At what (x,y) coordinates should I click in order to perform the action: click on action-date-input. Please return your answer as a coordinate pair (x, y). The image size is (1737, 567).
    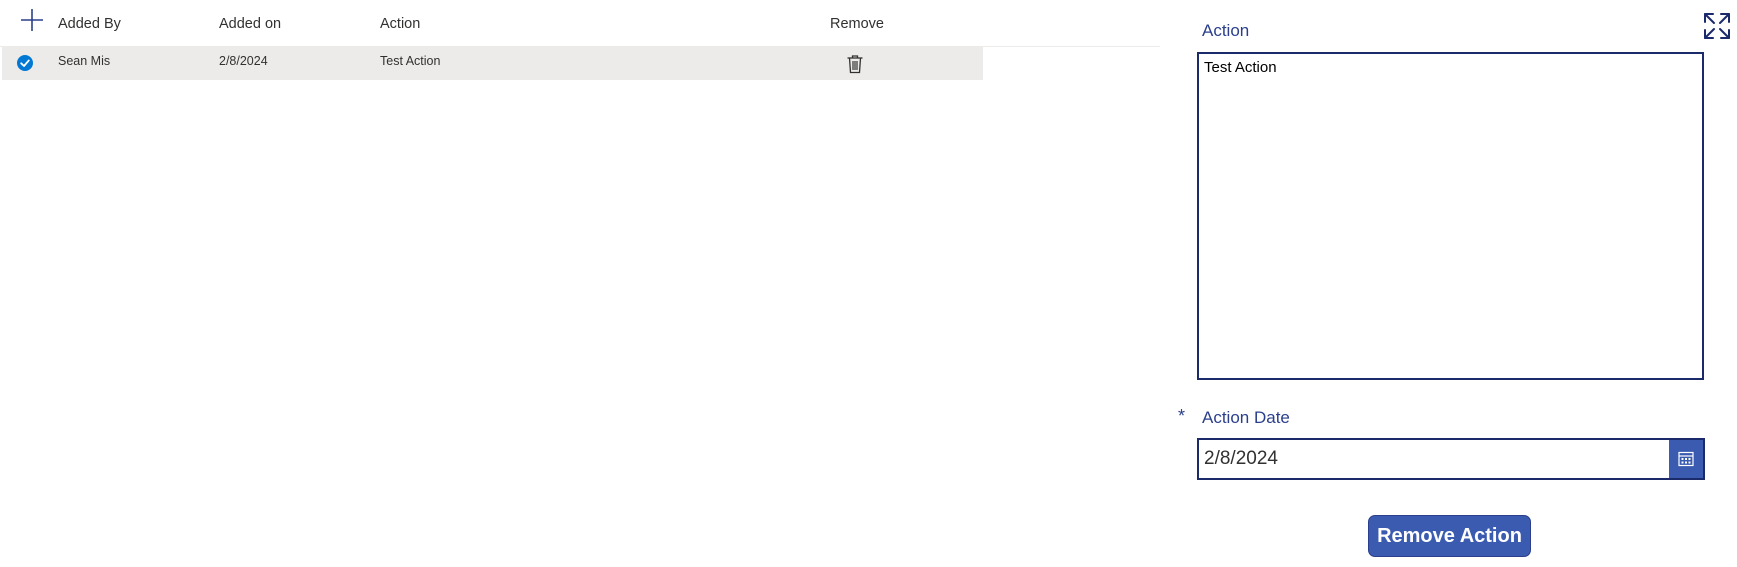
    Looking at the image, I should click on (1433, 459).